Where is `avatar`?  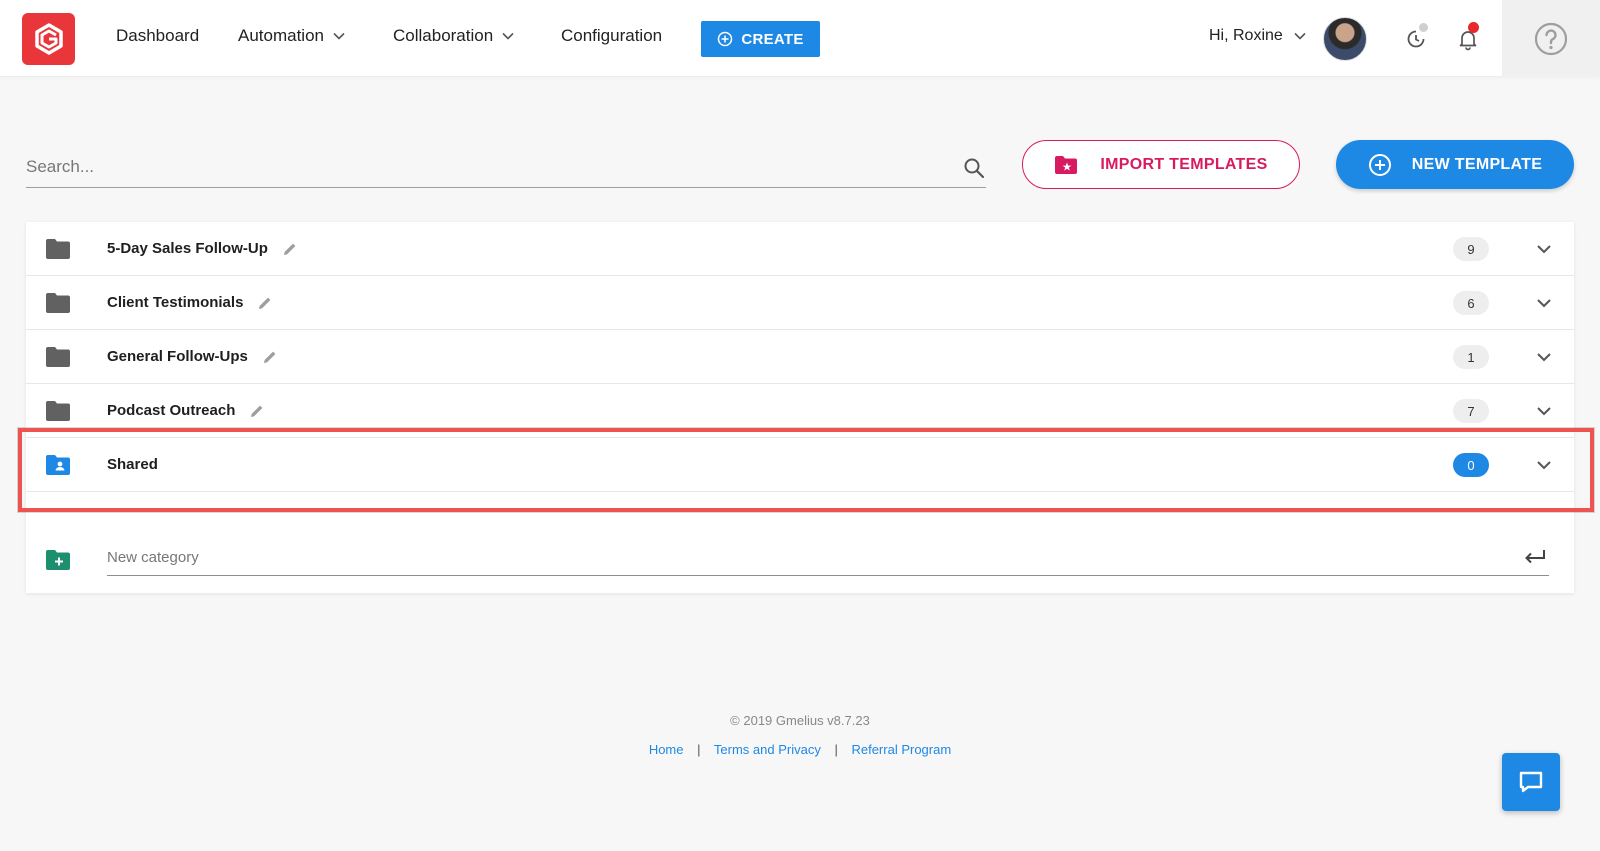
avatar is located at coordinates (1345, 39).